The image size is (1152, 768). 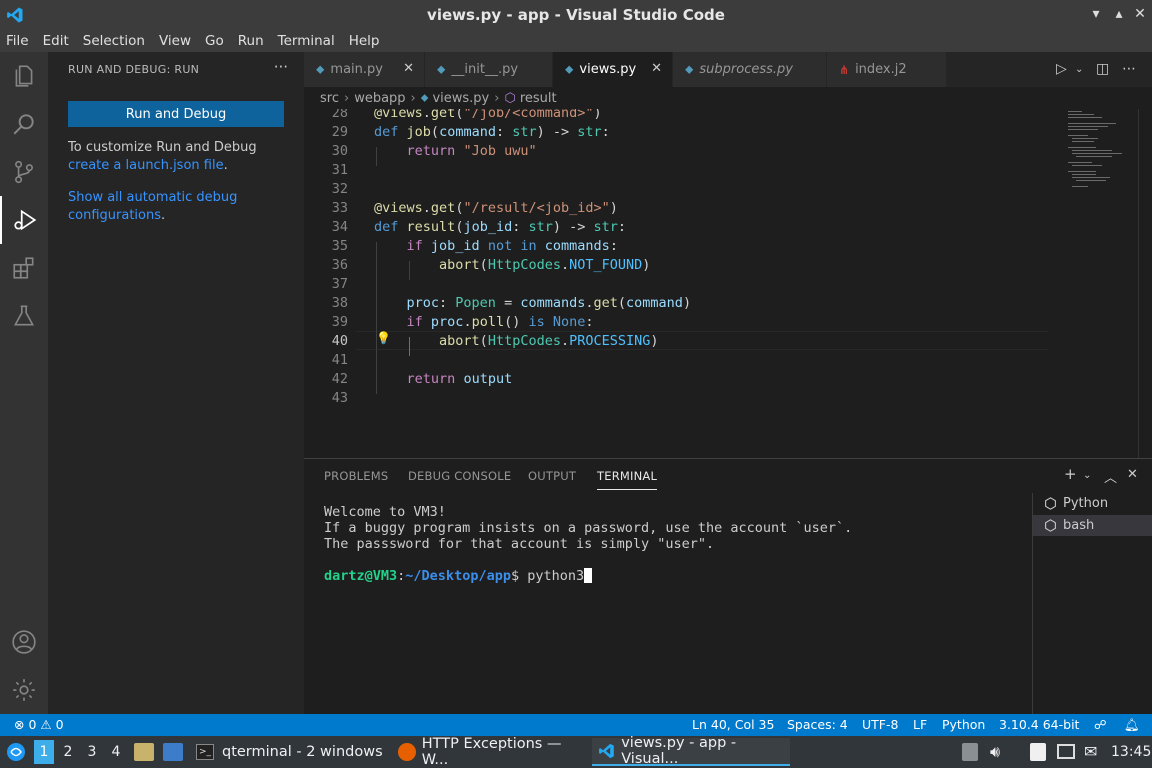 I want to click on run-and-debug-button: Run and Debug, so click(x=176, y=114).